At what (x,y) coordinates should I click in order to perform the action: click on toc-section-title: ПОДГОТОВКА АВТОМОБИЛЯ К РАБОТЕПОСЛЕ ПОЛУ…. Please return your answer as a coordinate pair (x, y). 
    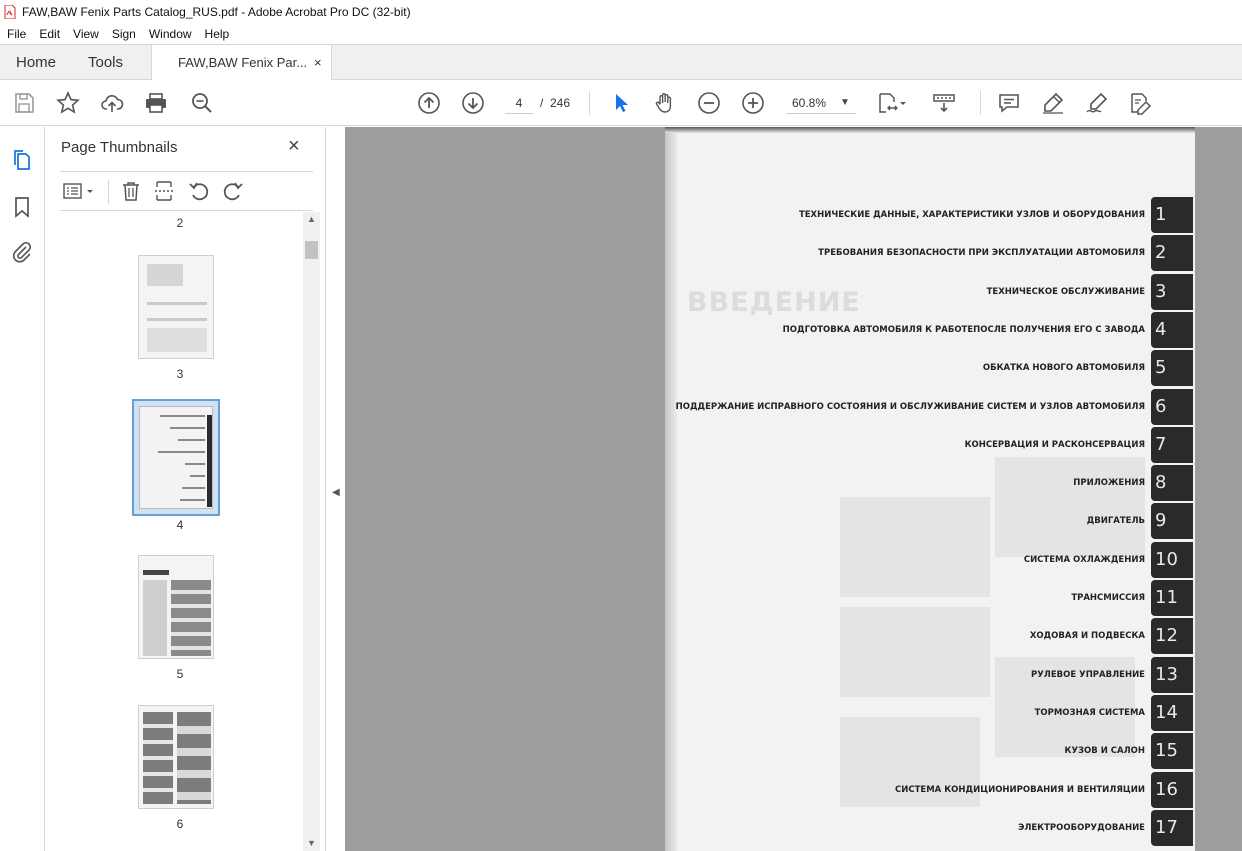
    Looking at the image, I should click on (963, 329).